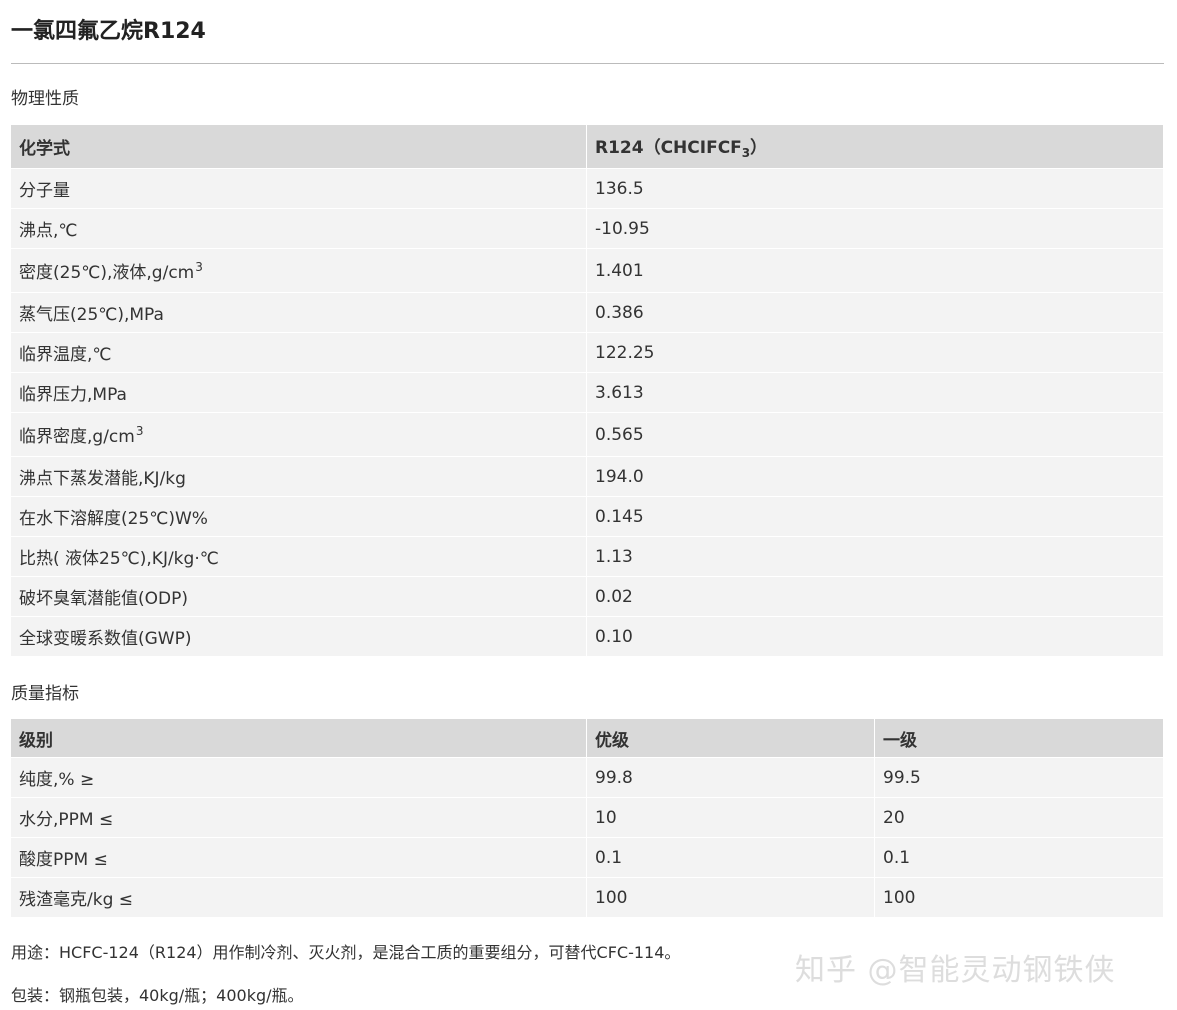 The image size is (1177, 1010). What do you see at coordinates (299, 393) in the screenshot?
I see `property-name-cell: 临界压力,MPa` at bounding box center [299, 393].